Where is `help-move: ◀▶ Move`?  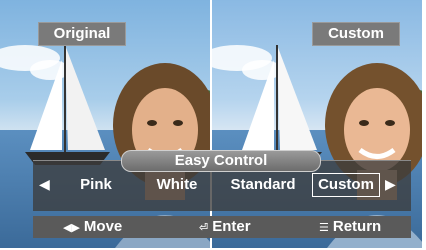 help-move: ◀▶ Move is located at coordinates (92, 227).